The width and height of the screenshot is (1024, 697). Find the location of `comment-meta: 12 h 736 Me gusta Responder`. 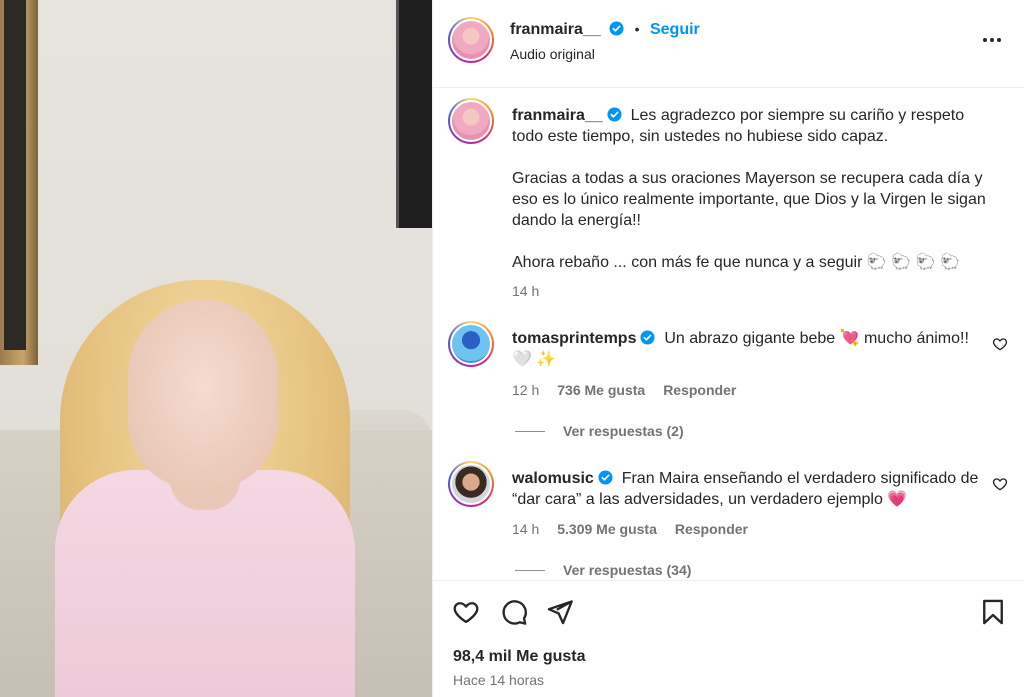

comment-meta: 12 h 736 Me gusta Responder is located at coordinates (624, 390).